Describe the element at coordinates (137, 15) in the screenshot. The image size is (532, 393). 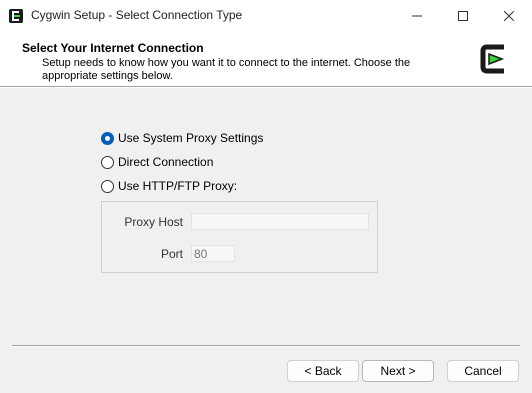
I see `window-title: Cygwin Setup - Select Connection Type` at that location.